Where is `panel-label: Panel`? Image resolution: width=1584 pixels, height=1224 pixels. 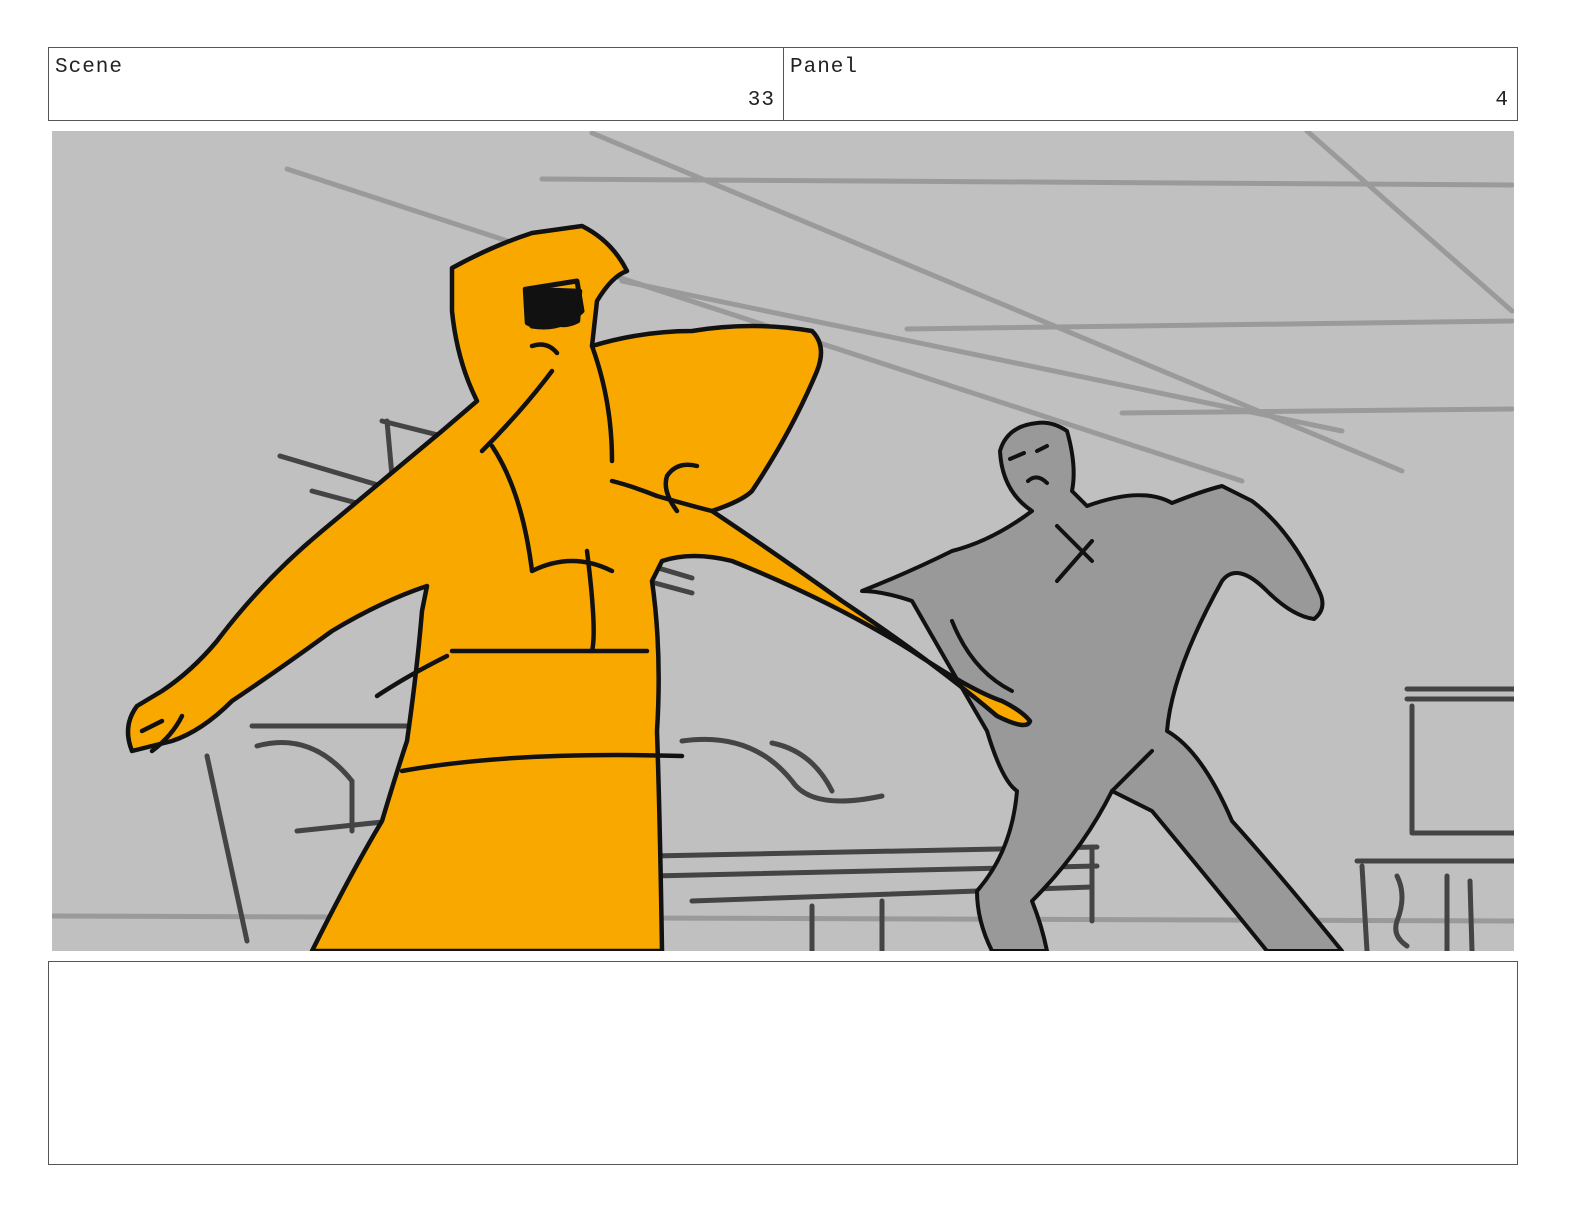
panel-label: Panel is located at coordinates (824, 67).